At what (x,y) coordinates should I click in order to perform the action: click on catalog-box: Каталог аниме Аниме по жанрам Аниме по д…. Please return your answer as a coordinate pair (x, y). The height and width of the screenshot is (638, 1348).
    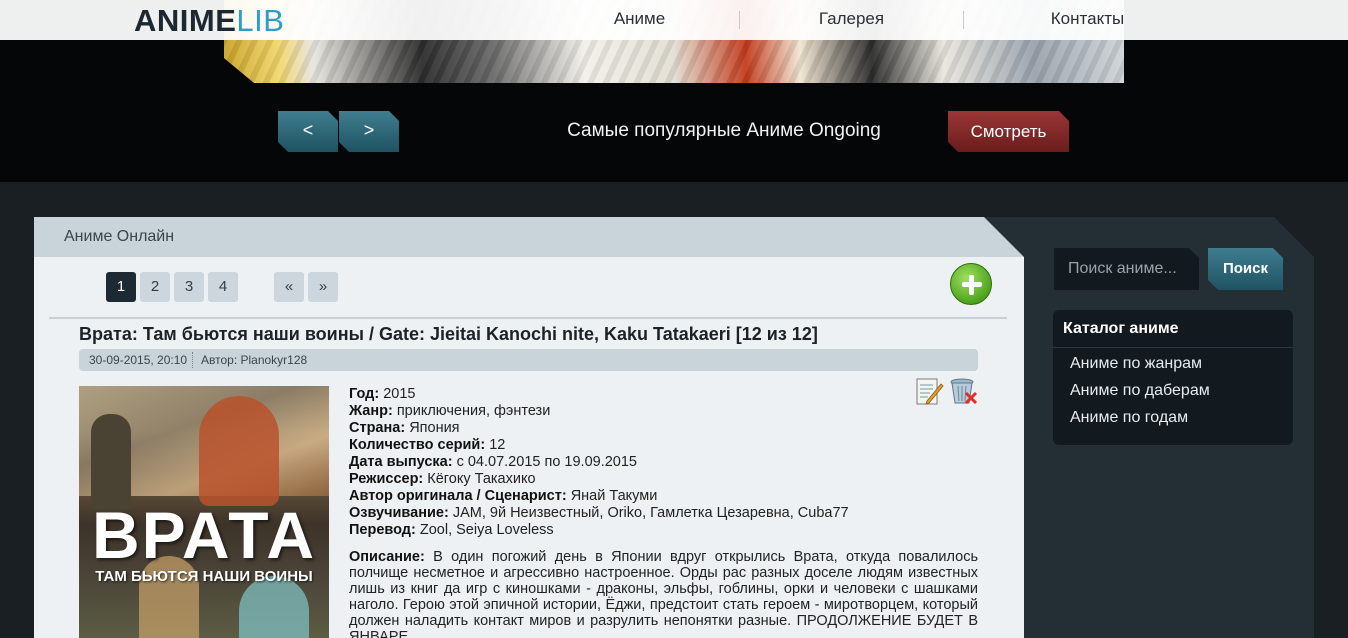
    Looking at the image, I should click on (1173, 377).